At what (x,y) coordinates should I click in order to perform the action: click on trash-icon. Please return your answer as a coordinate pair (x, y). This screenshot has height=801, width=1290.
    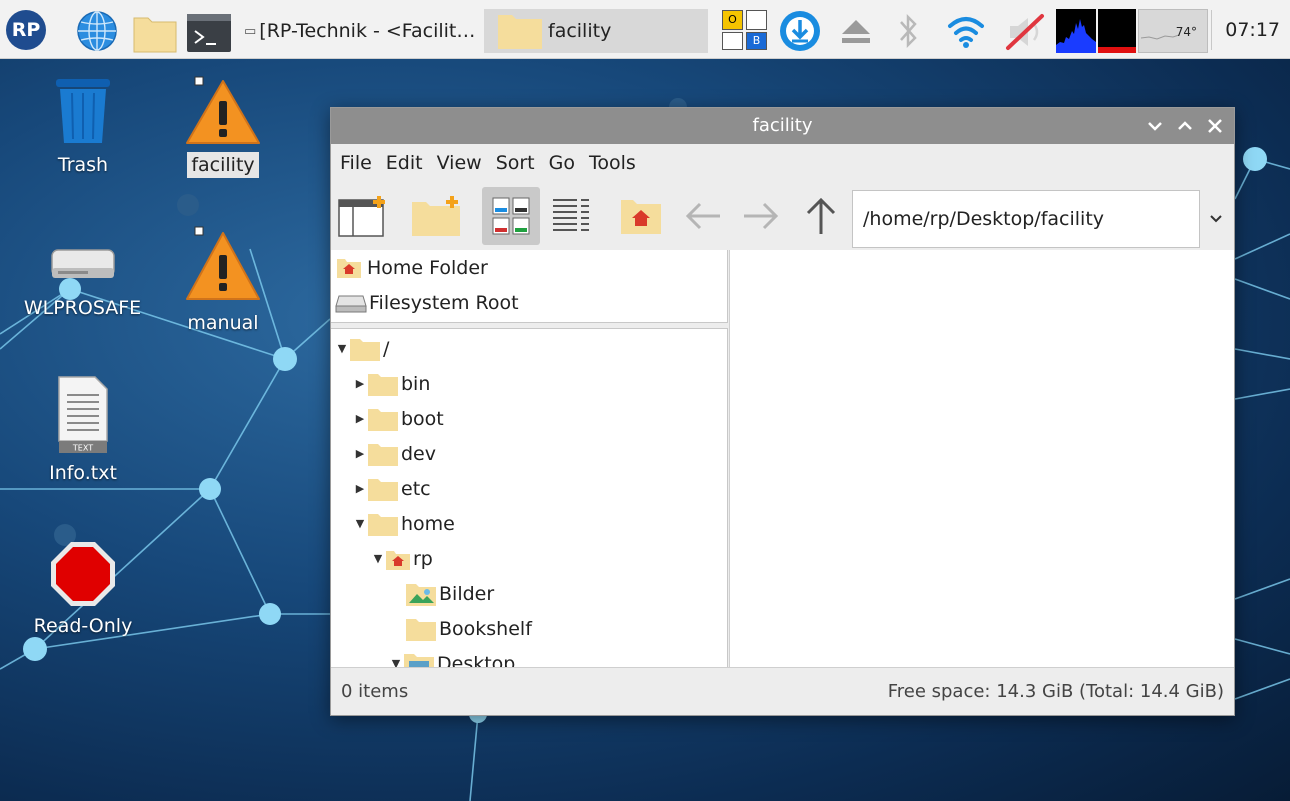
    Looking at the image, I should click on (83, 111).